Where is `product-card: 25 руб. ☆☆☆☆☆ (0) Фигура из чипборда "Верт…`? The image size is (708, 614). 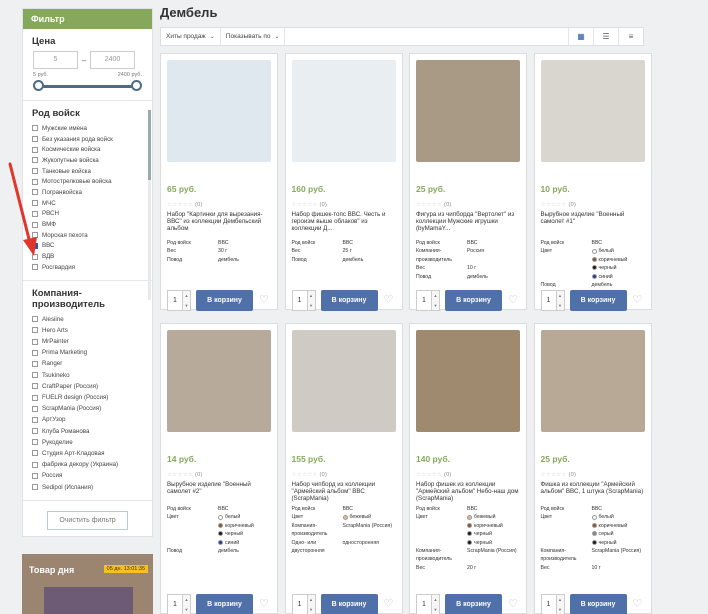
product-card: 25 руб. ☆☆☆☆☆ (0) Фигура из чипборда "Верт… is located at coordinates (468, 182).